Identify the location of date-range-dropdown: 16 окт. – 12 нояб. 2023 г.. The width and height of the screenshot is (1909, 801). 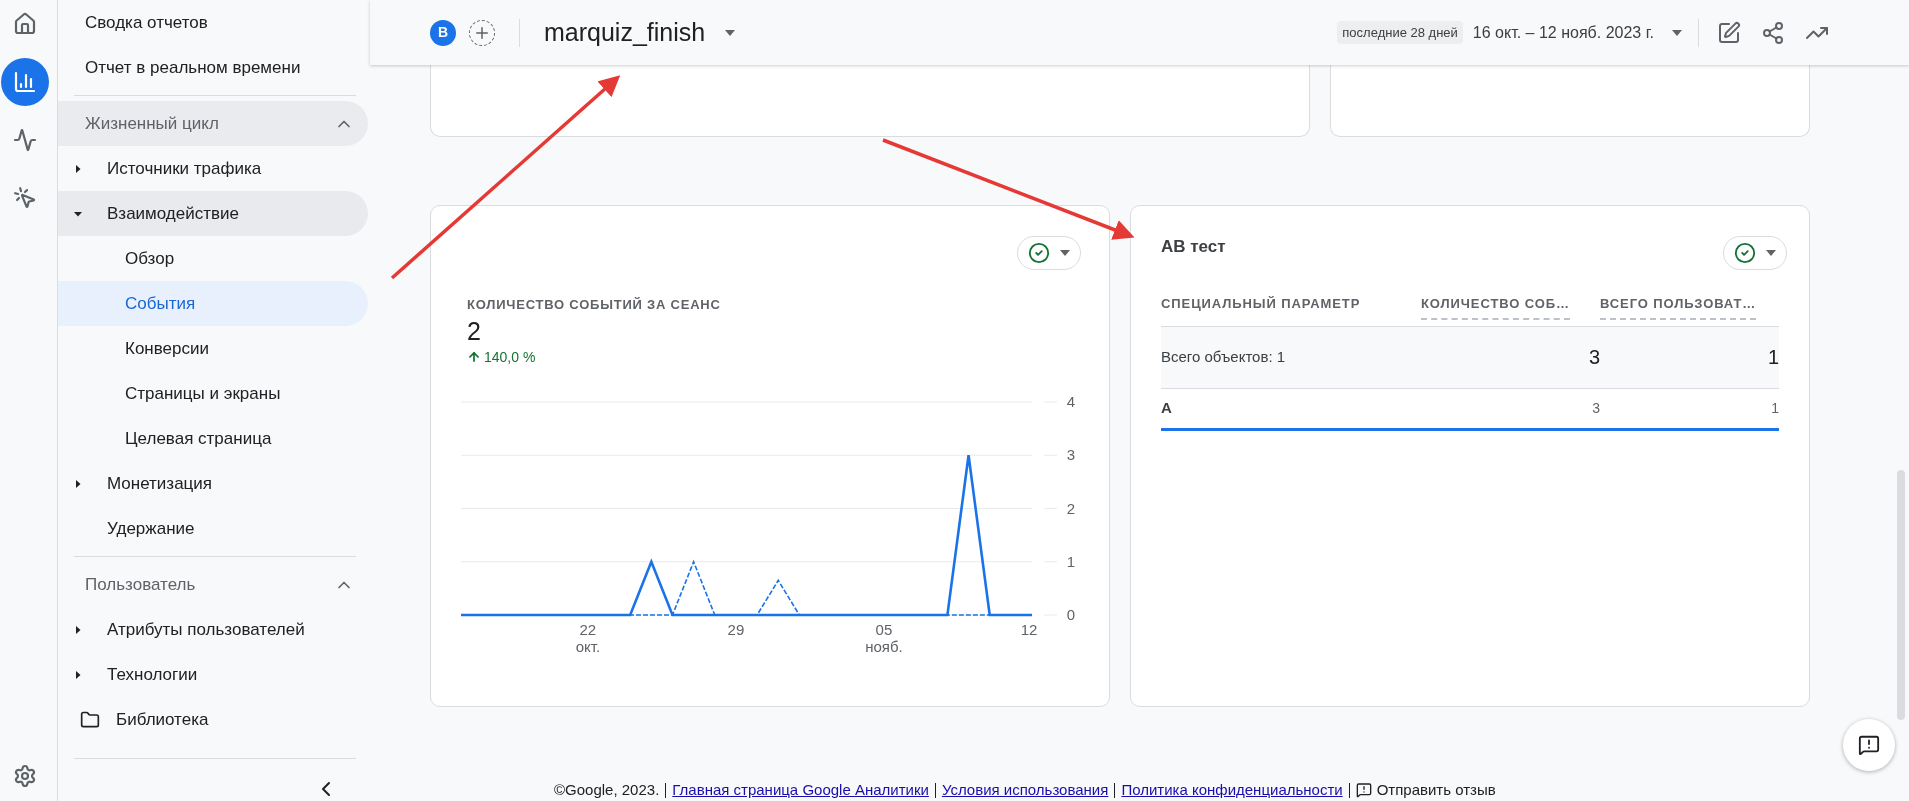
(1577, 32).